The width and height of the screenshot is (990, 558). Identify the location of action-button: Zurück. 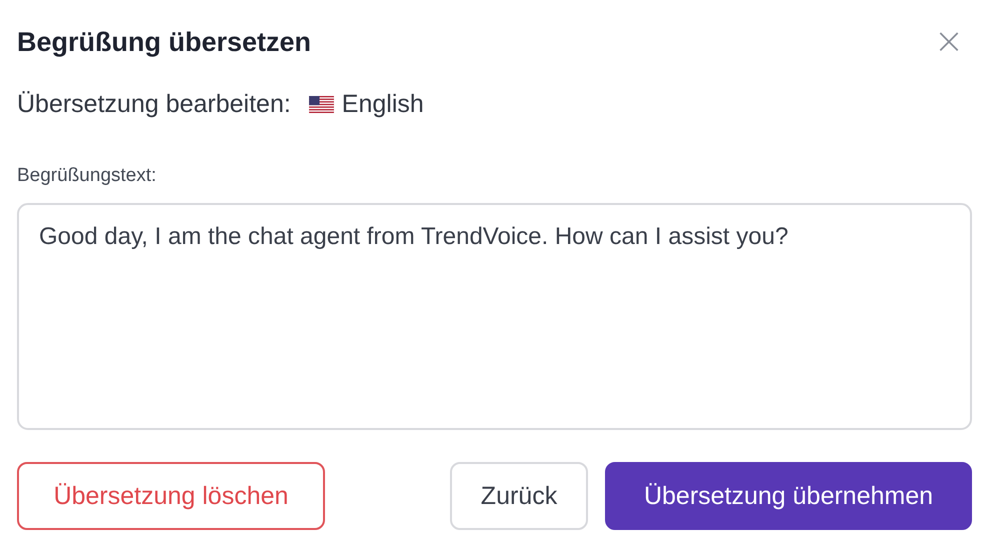
(519, 496).